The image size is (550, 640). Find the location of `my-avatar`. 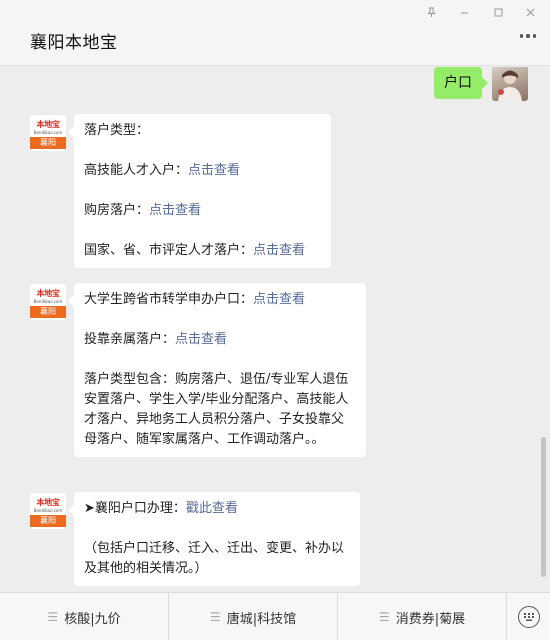

my-avatar is located at coordinates (510, 84).